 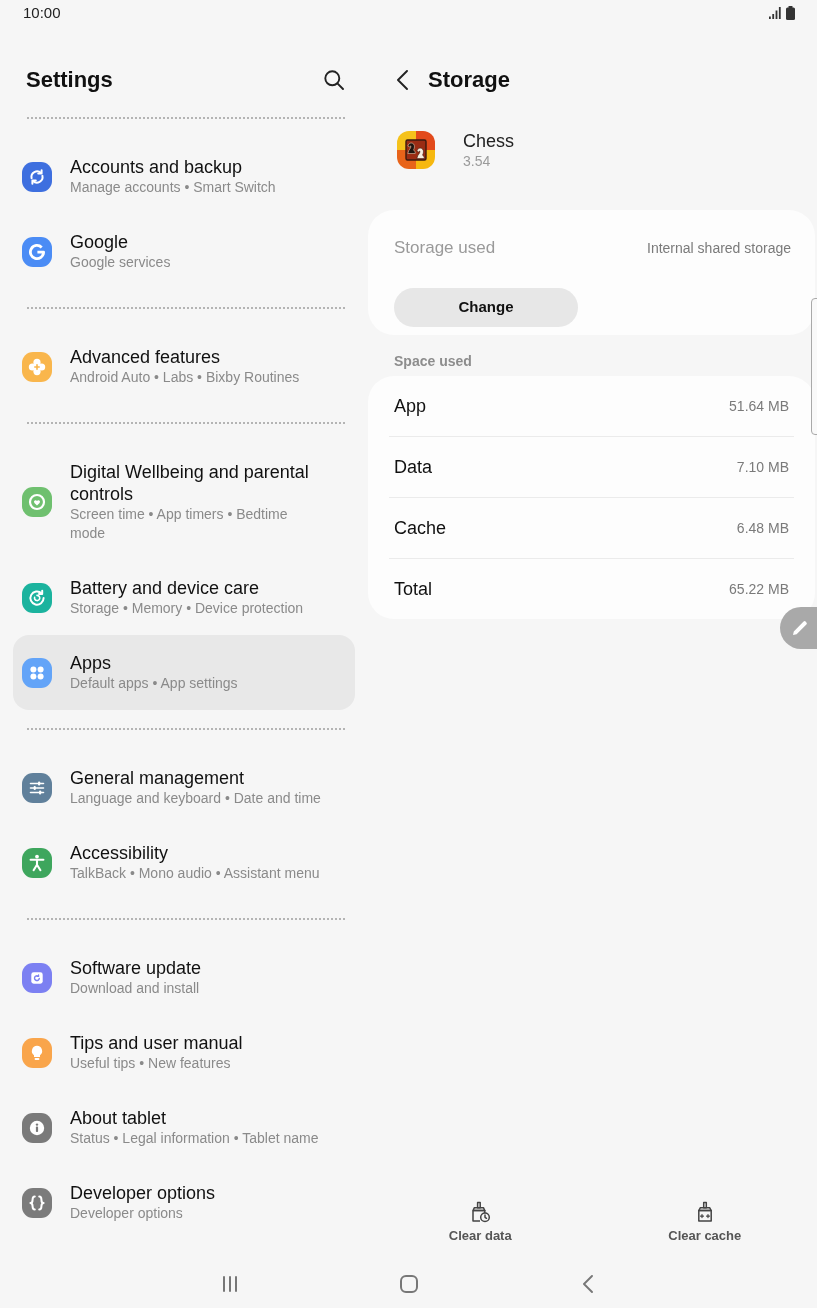 What do you see at coordinates (762, 528) in the screenshot?
I see `storage-size-value: 6.48 MB` at bounding box center [762, 528].